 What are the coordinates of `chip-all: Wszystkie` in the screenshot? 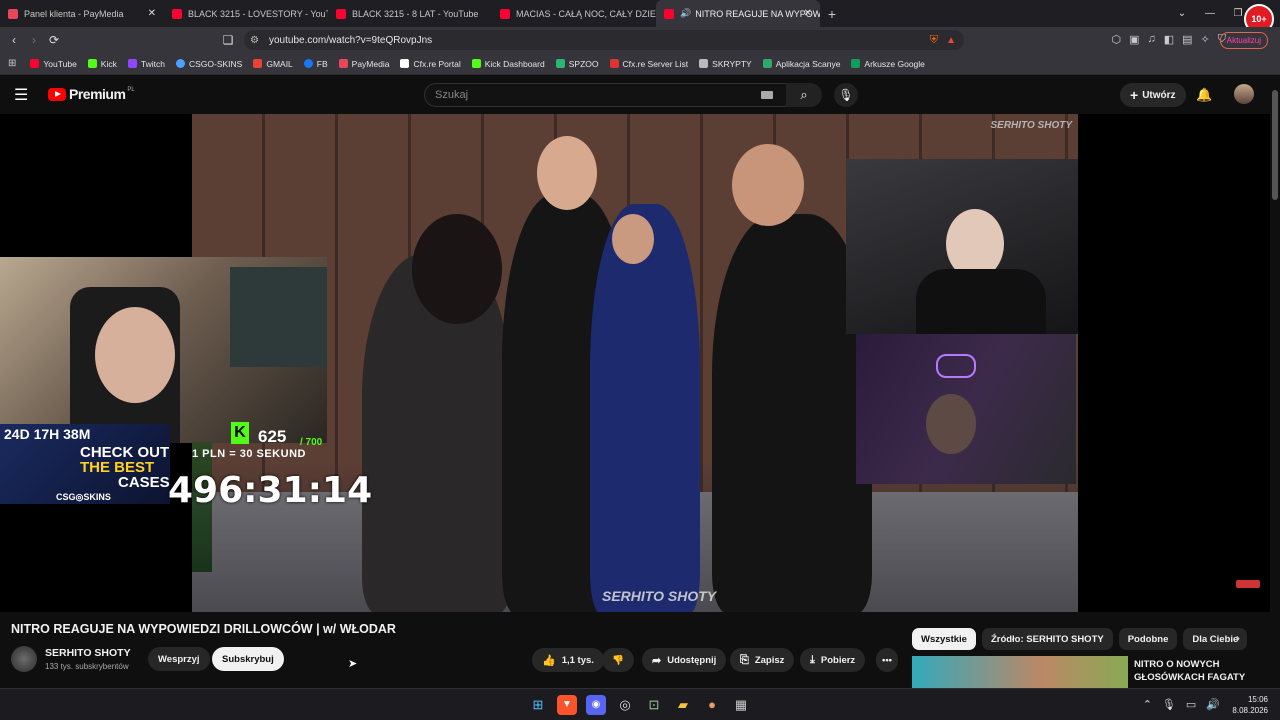 It's located at (944, 639).